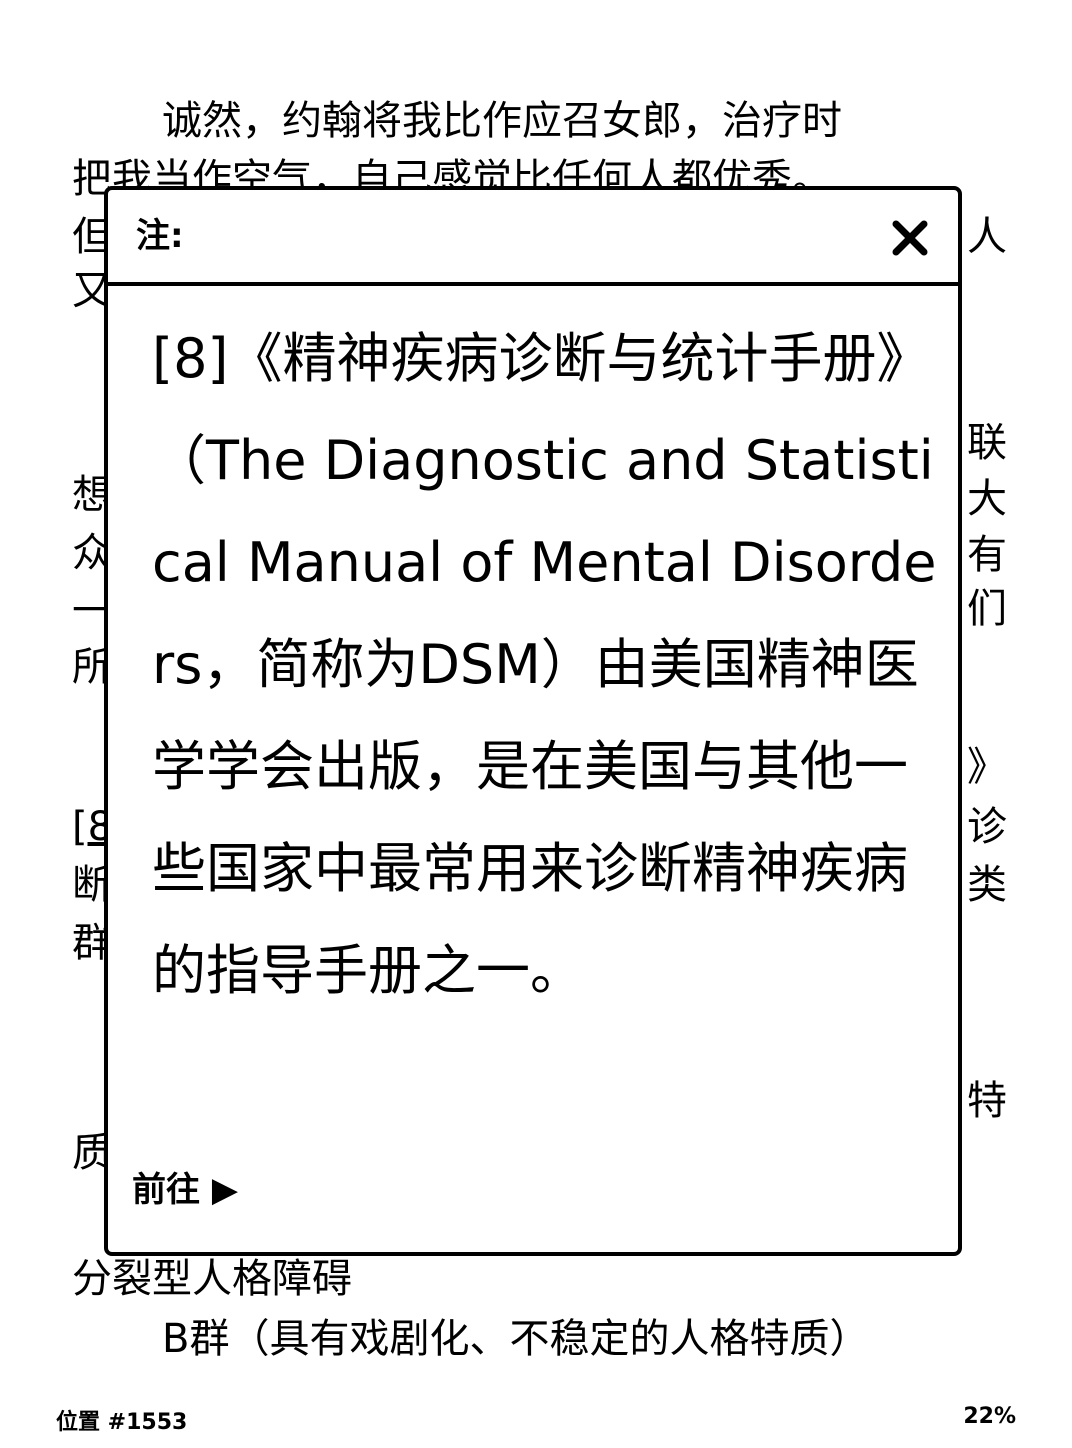 This screenshot has height=1448, width=1072. What do you see at coordinates (502, 121) in the screenshot?
I see `text-line: 诚然，约翰将我比作应召女郎，治疗时` at bounding box center [502, 121].